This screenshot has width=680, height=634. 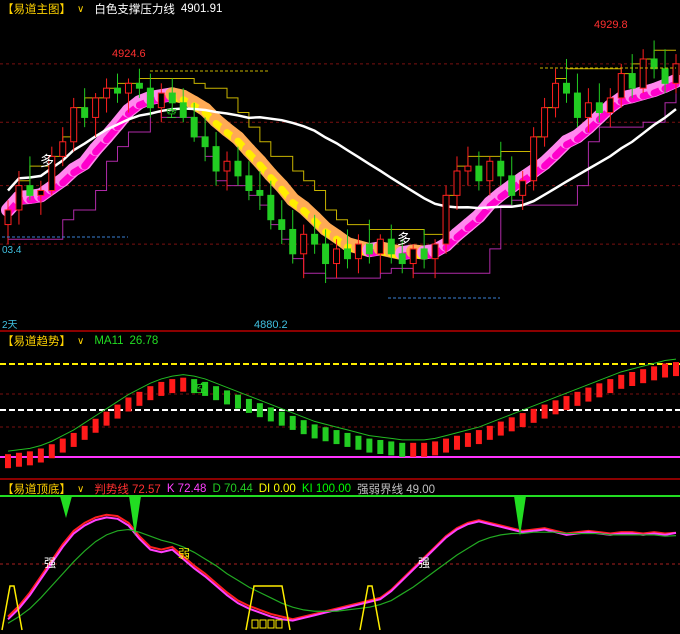 I want to click on trend-signal-text: 空, so click(x=201, y=388).